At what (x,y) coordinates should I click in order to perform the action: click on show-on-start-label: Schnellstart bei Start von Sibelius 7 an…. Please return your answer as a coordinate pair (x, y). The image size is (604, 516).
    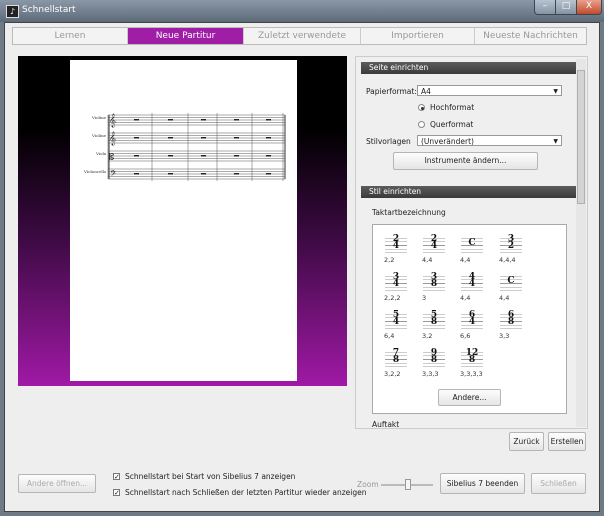
    Looking at the image, I should click on (210, 476).